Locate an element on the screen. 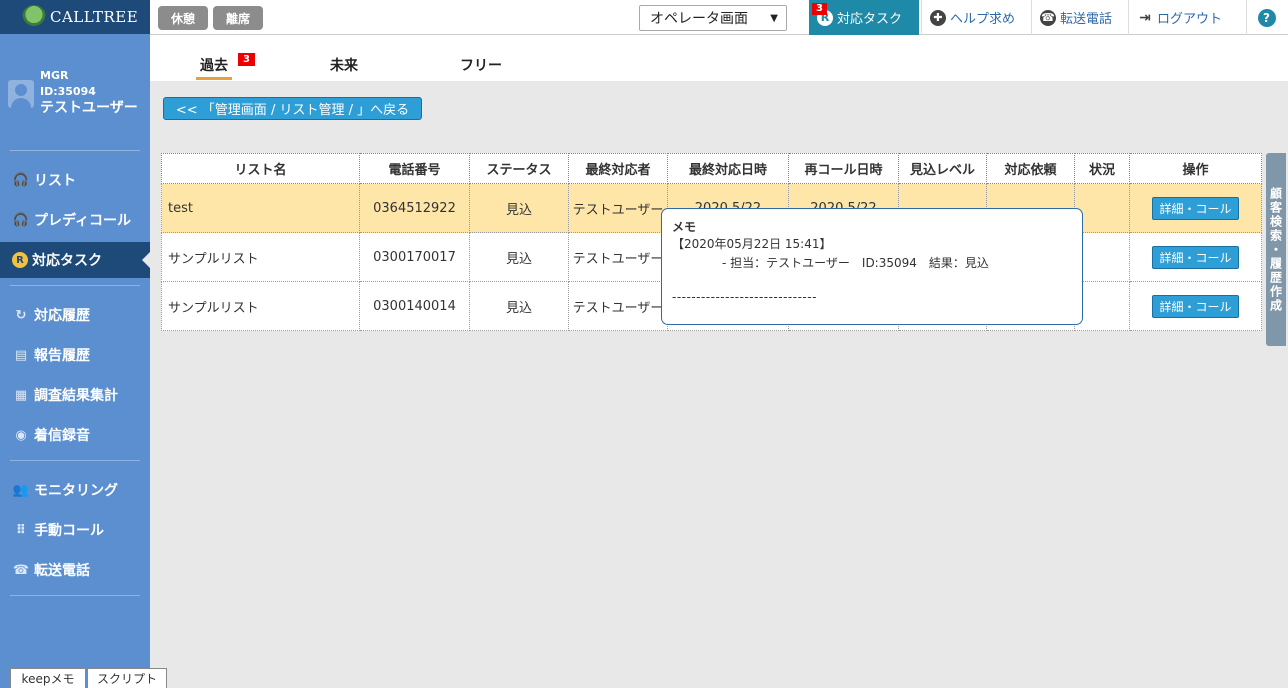 Image resolution: width=1288 pixels, height=688 pixels. logout-link: ⇥ ログアウト is located at coordinates (1186, 17).